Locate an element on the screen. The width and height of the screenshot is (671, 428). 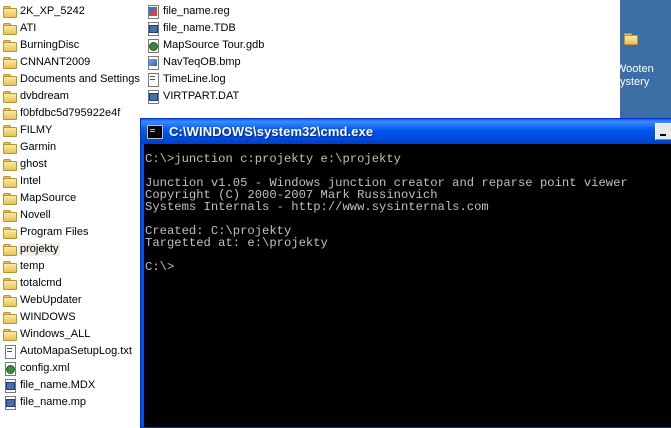
item-name: WebUpdater is located at coordinates (51, 300).